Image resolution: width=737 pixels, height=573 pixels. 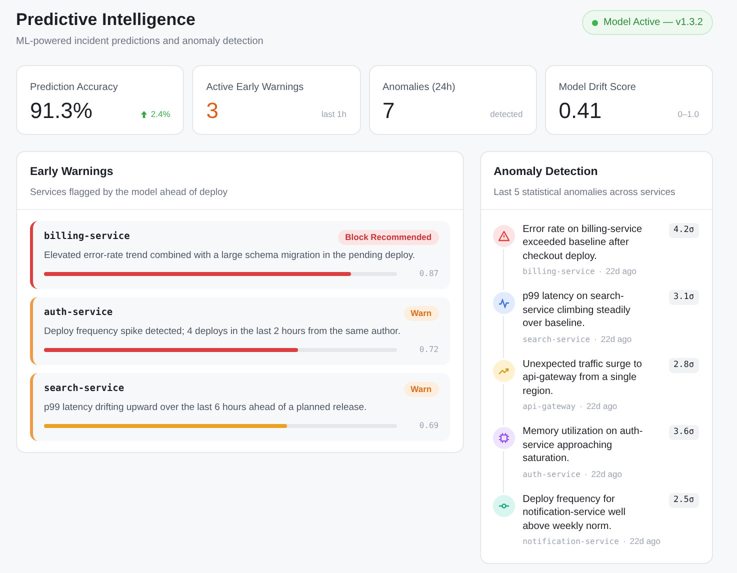 I want to click on service-name: api-gateway, so click(x=549, y=407).